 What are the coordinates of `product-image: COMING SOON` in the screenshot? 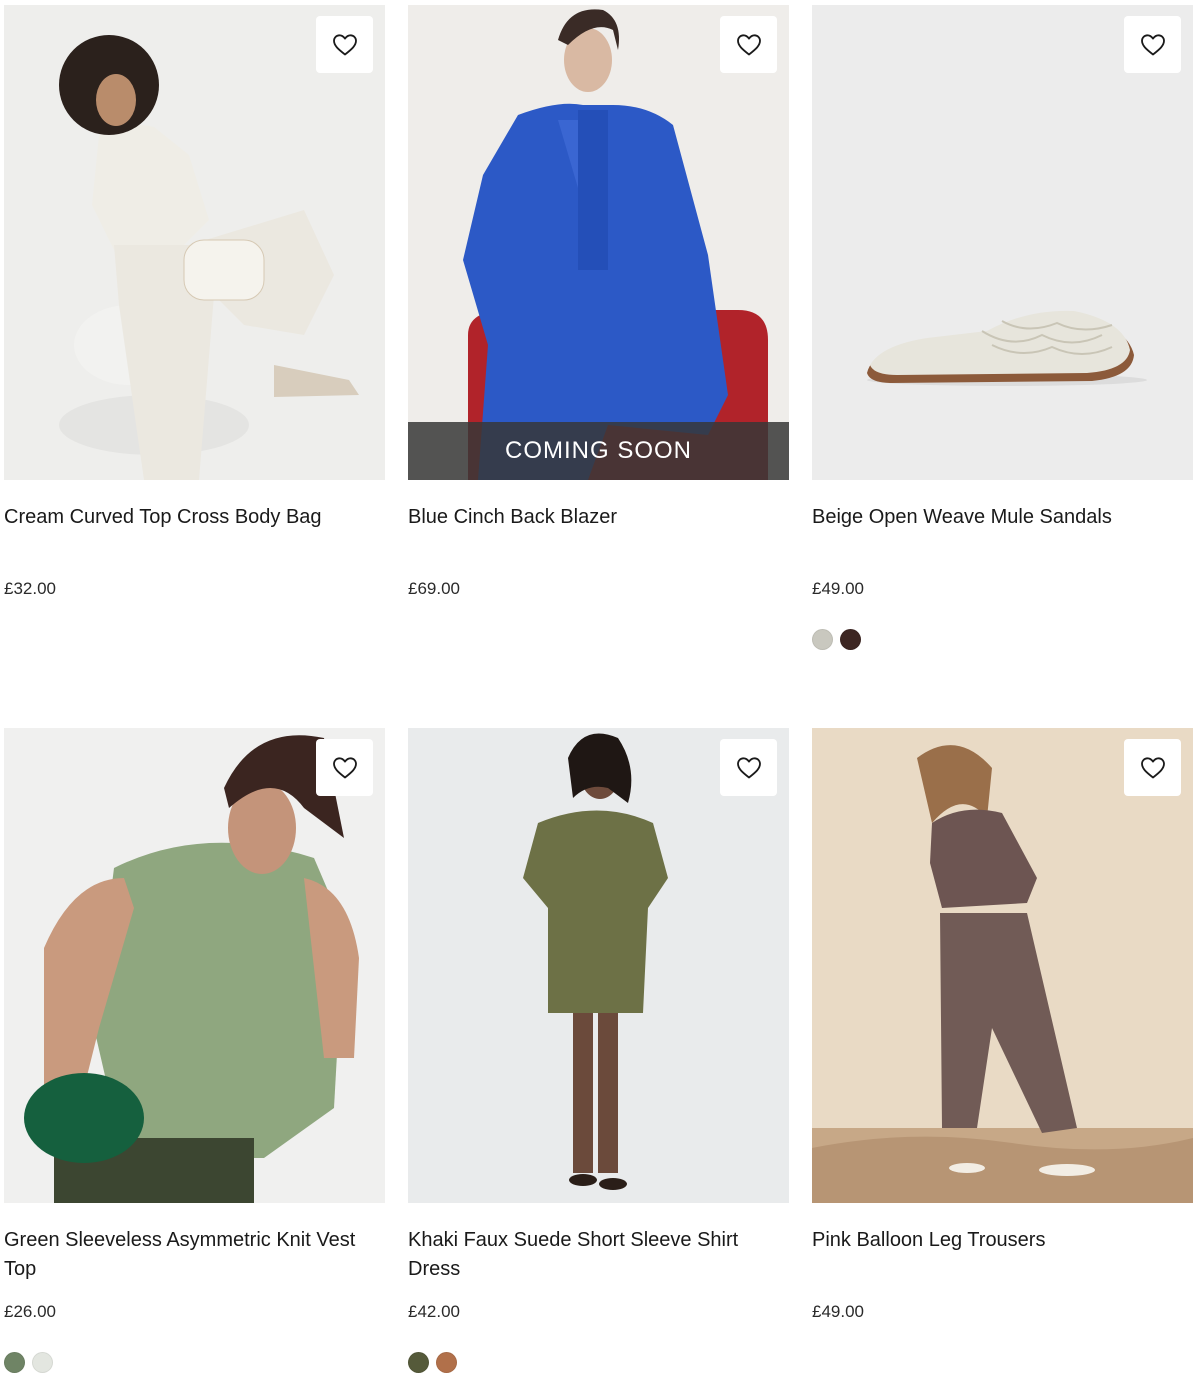 It's located at (598, 242).